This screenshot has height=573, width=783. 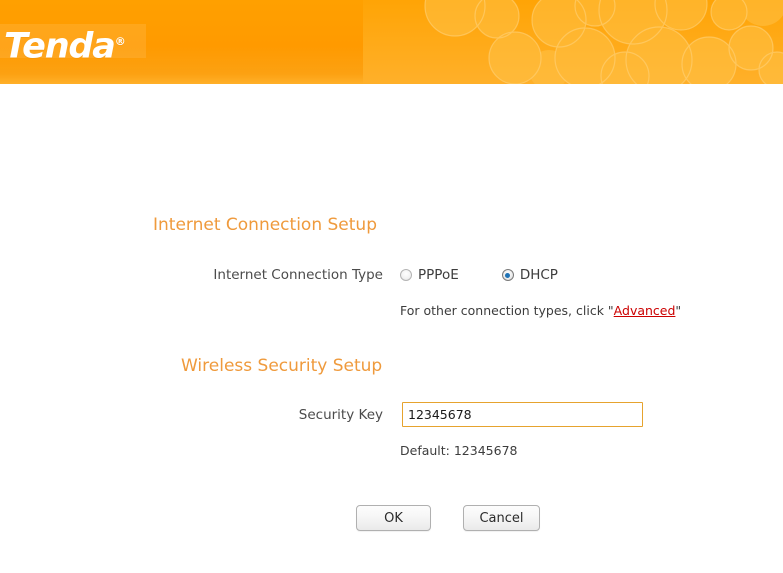 I want to click on page-header: Tenda®, so click(x=391, y=42).